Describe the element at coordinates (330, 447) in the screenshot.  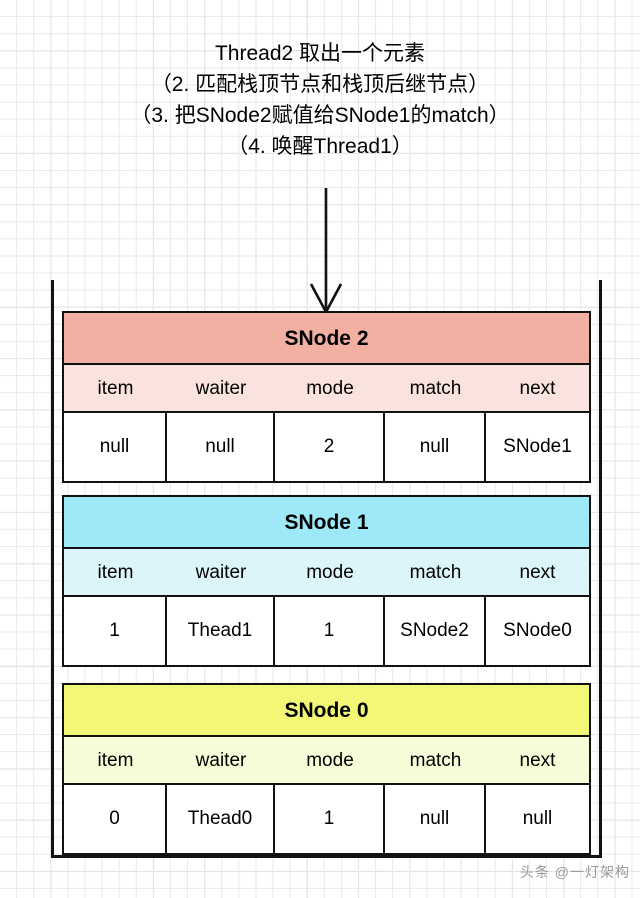
I see `value-cell-mode: 2` at that location.